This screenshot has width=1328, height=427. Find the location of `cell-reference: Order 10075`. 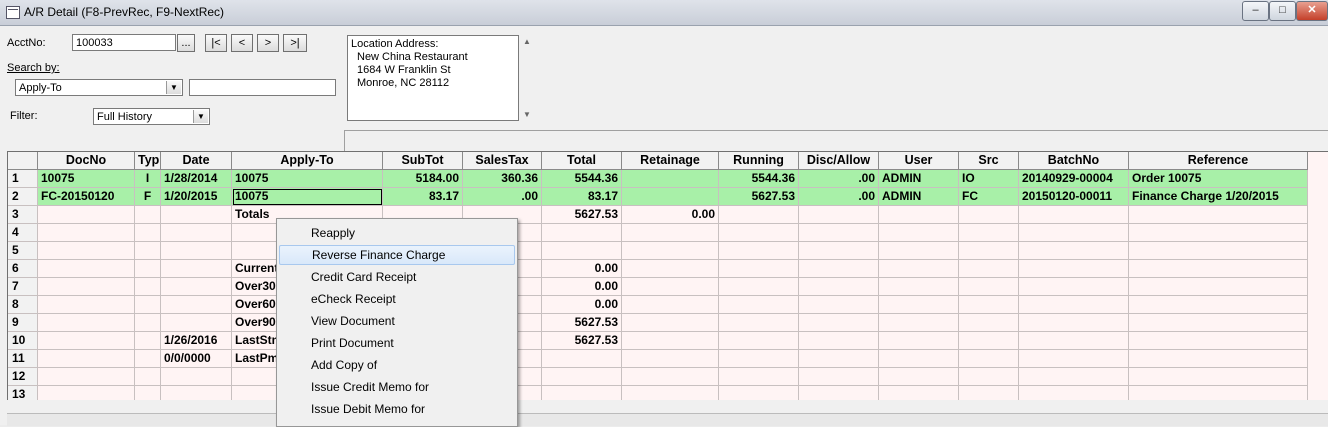

cell-reference: Order 10075 is located at coordinates (1218, 179).